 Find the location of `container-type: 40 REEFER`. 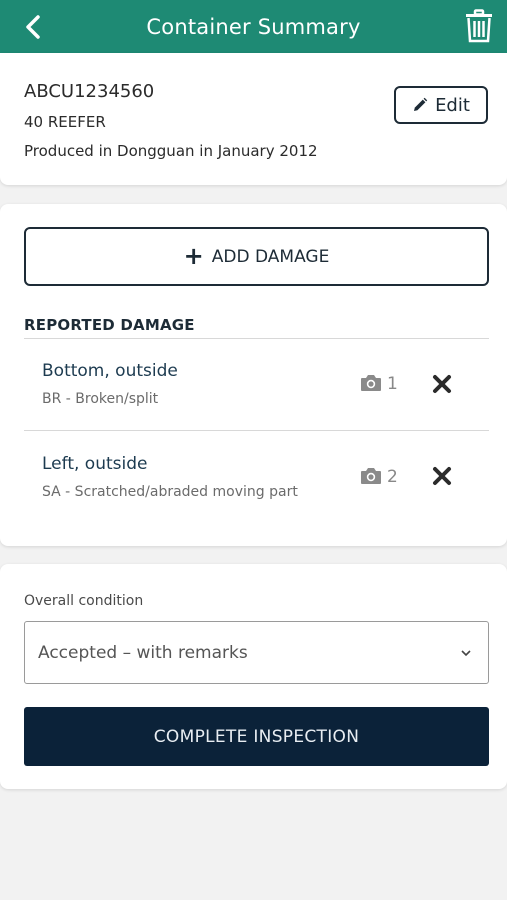

container-type: 40 REEFER is located at coordinates (65, 122).